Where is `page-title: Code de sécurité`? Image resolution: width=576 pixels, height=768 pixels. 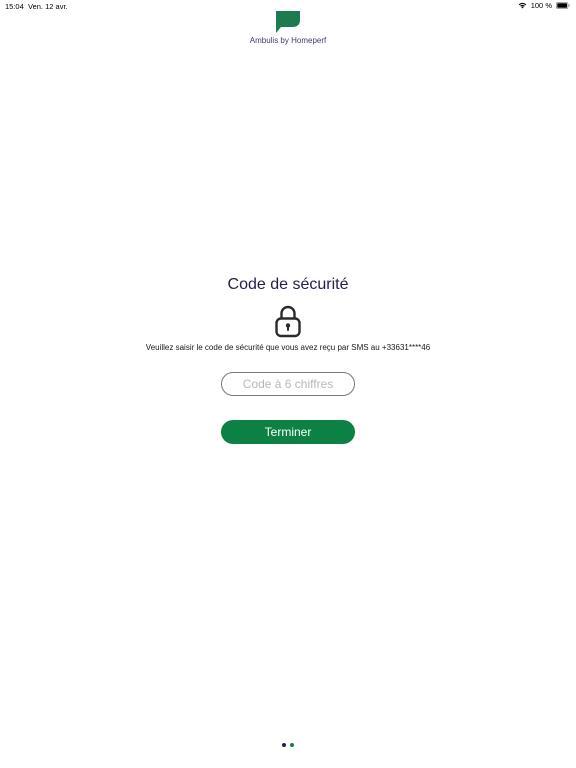 page-title: Code de sécurité is located at coordinates (288, 284).